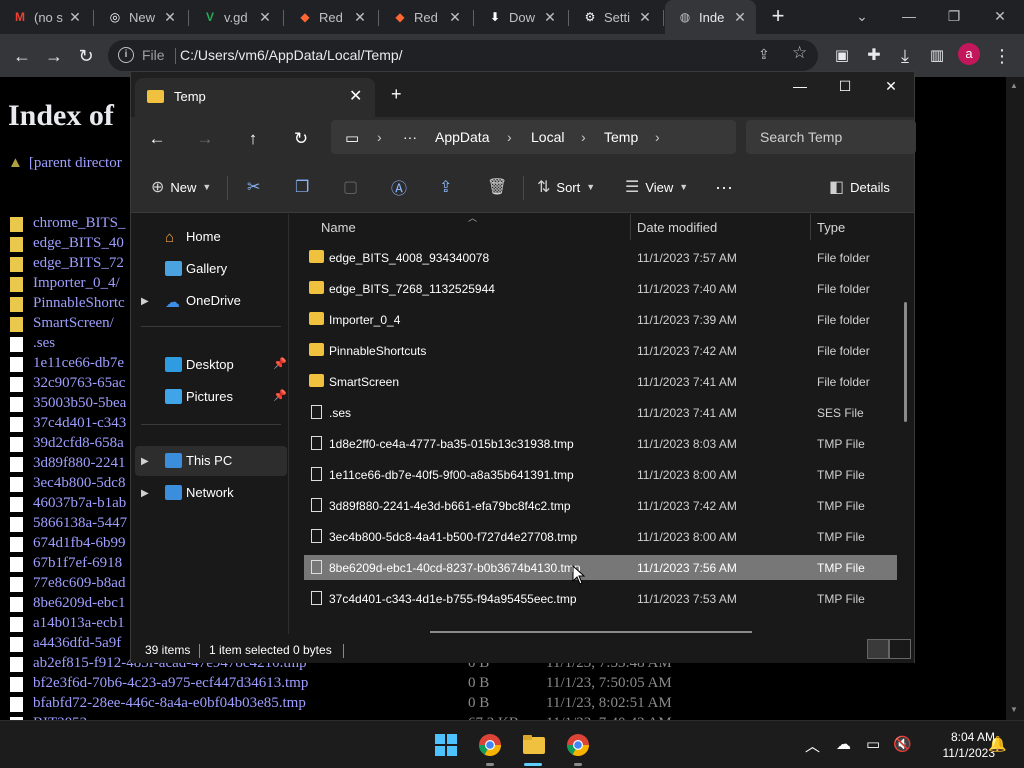  I want to click on scroll-down-icon: ▼, so click(1014, 709).